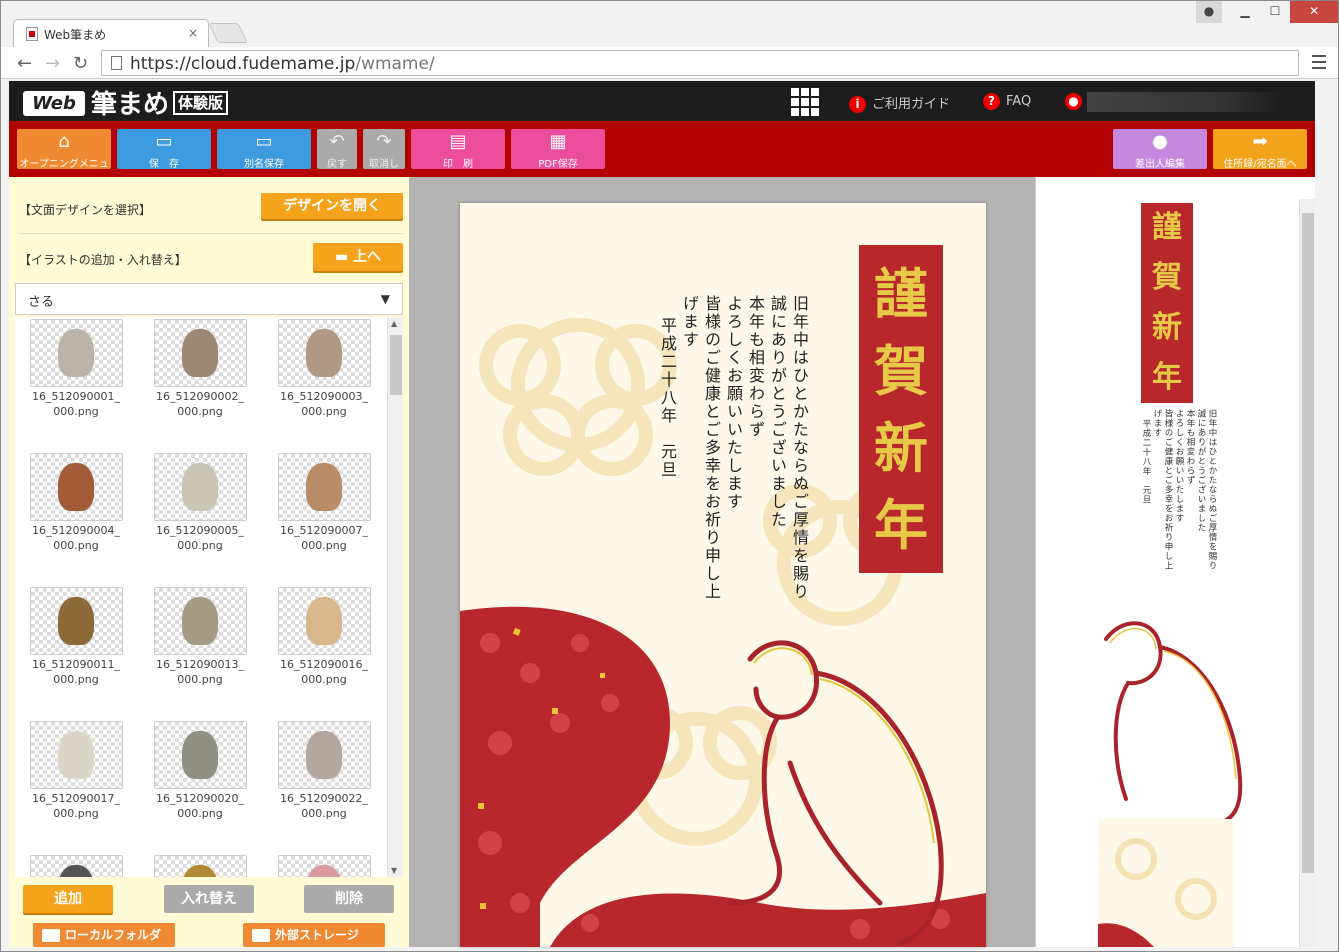 The width and height of the screenshot is (1339, 952). I want to click on gallery-filename: 16_512090002_000.png, so click(200, 404).